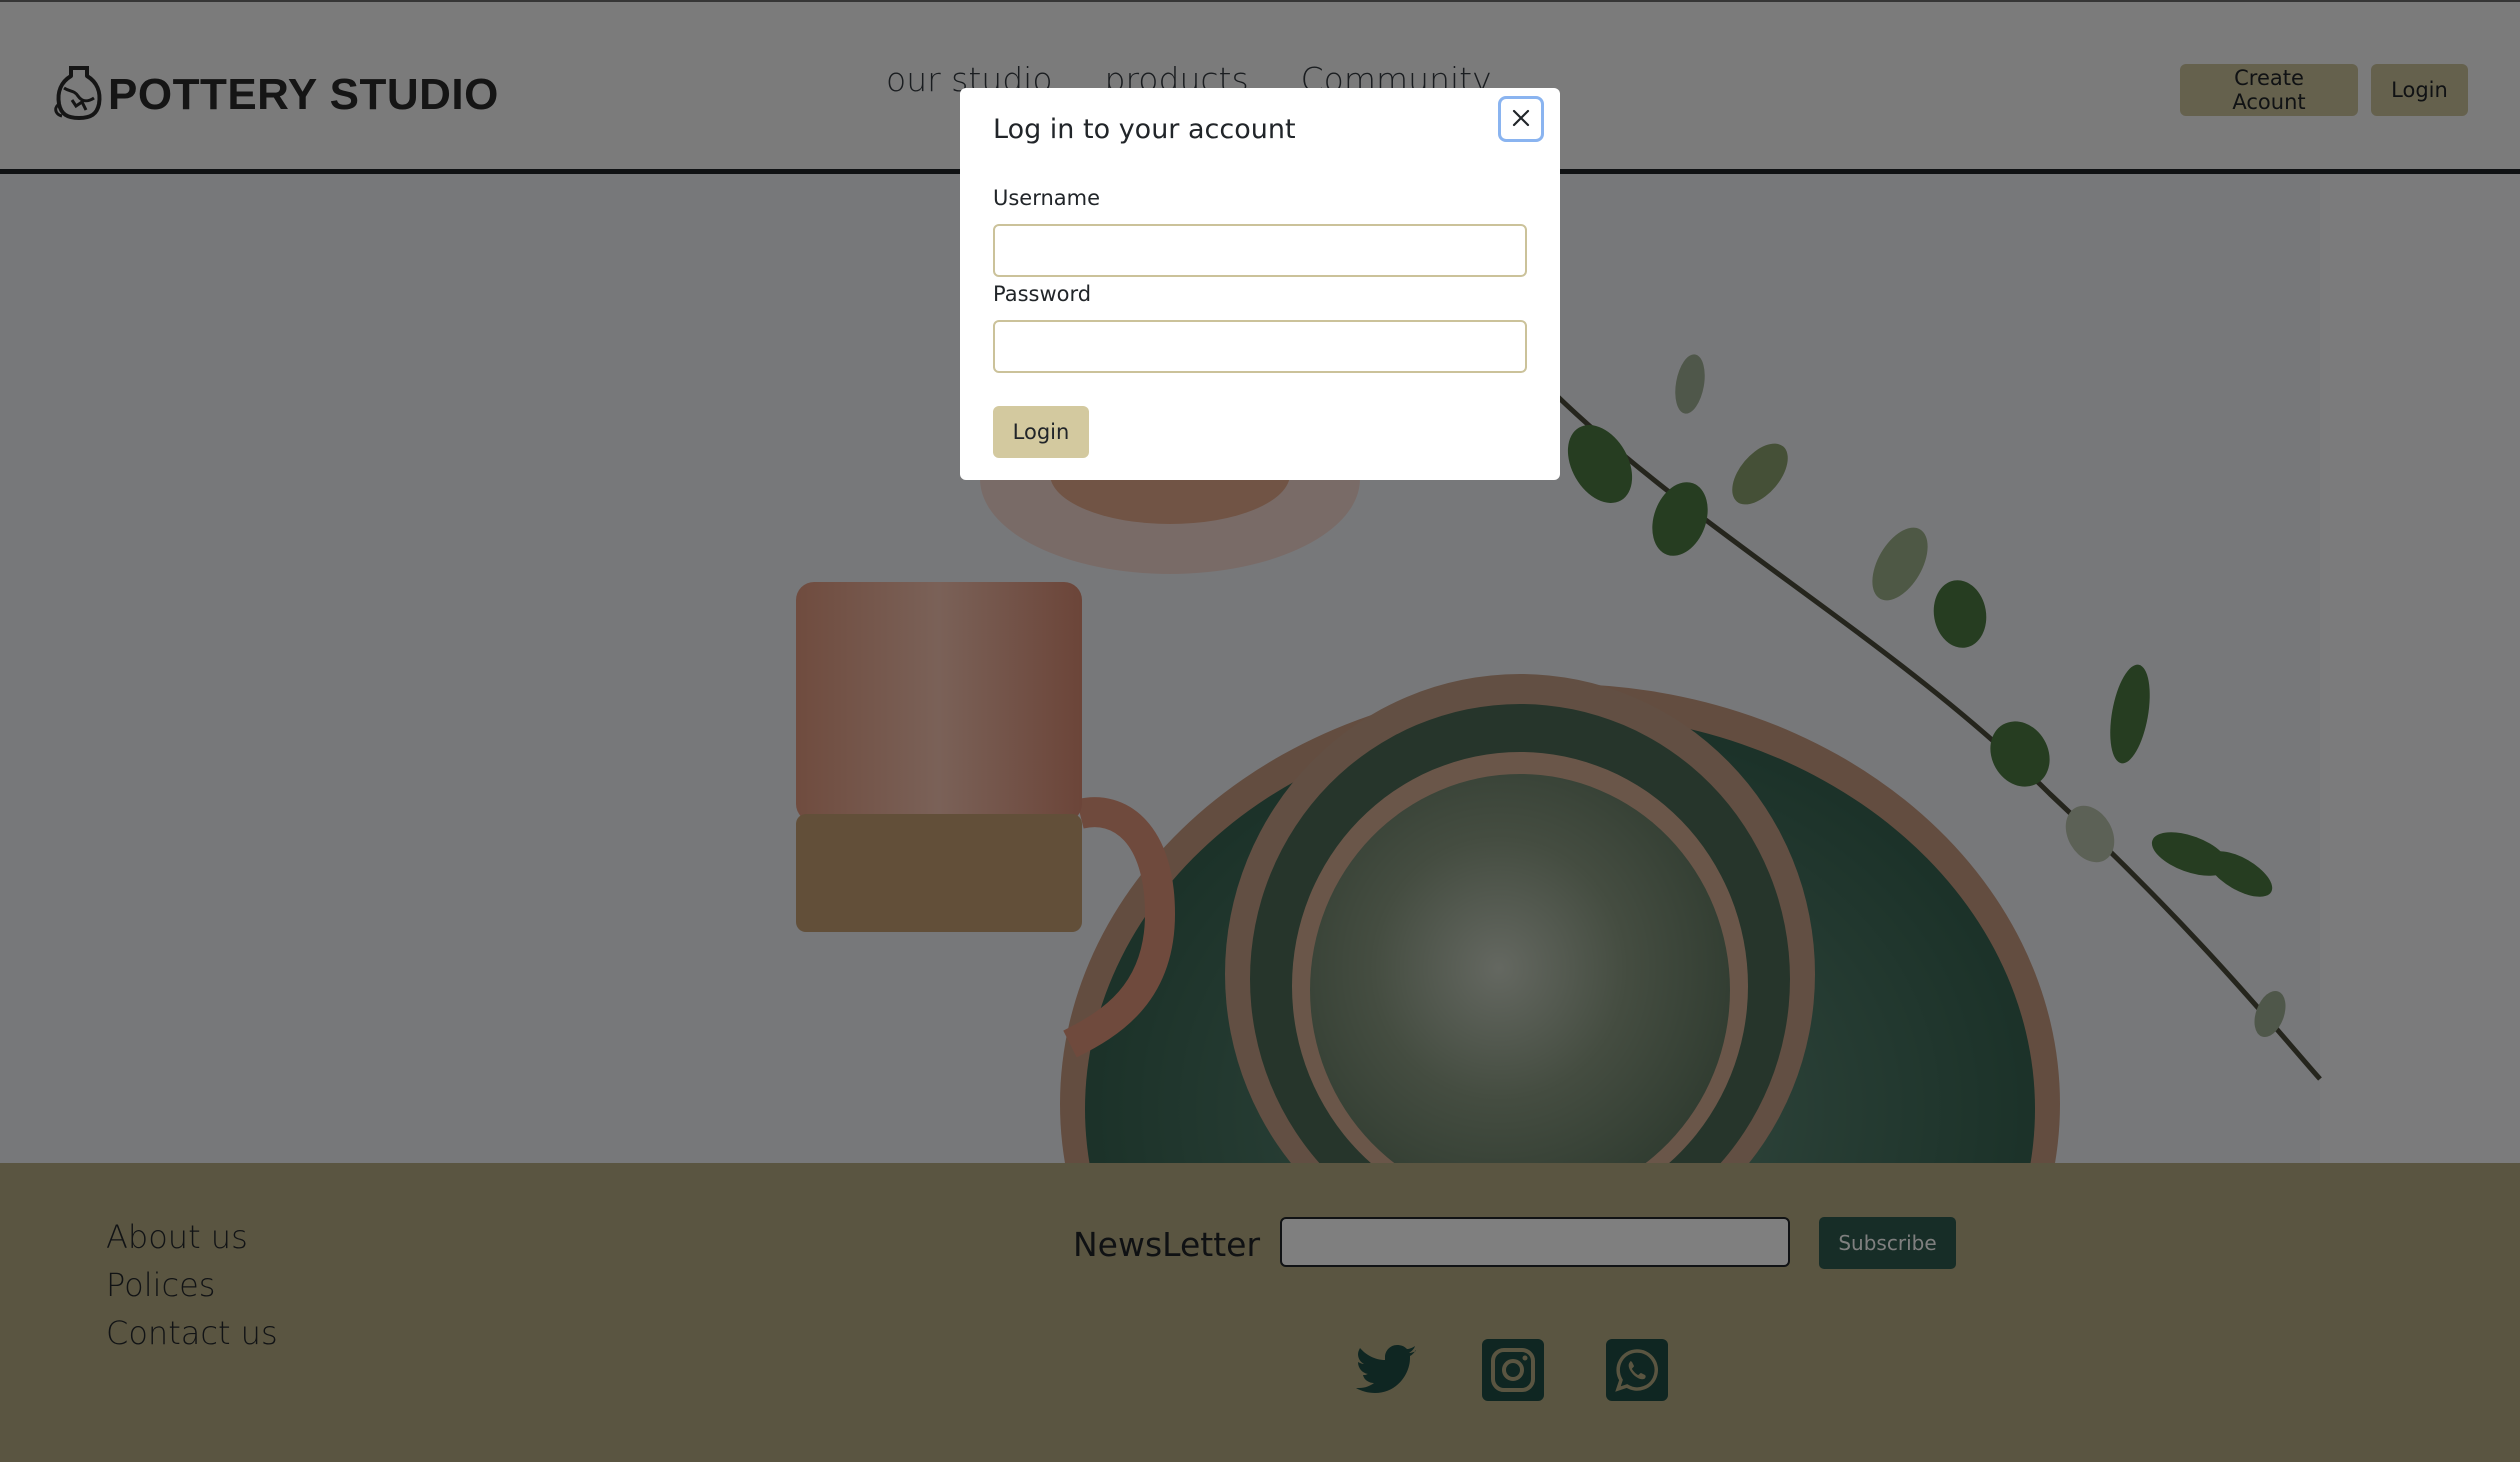  Describe the element at coordinates (1047, 198) in the screenshot. I see `username-label: Username` at that location.